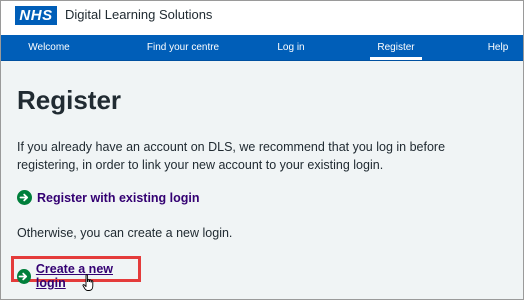 The image size is (524, 300). What do you see at coordinates (36, 15) in the screenshot?
I see `nhs-logo: NHS` at bounding box center [36, 15].